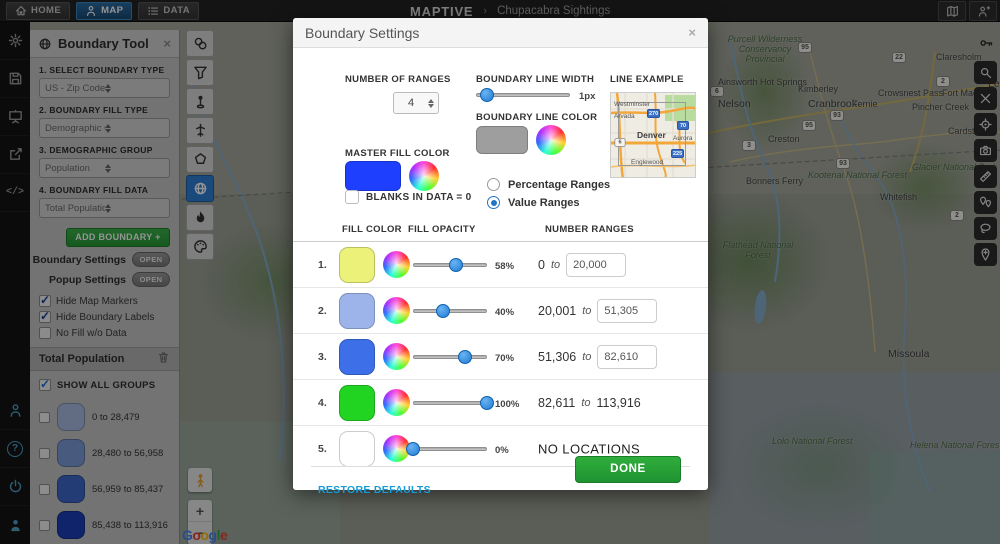  What do you see at coordinates (618, 402) in the screenshot?
I see `range-to-value: 113,916` at bounding box center [618, 402].